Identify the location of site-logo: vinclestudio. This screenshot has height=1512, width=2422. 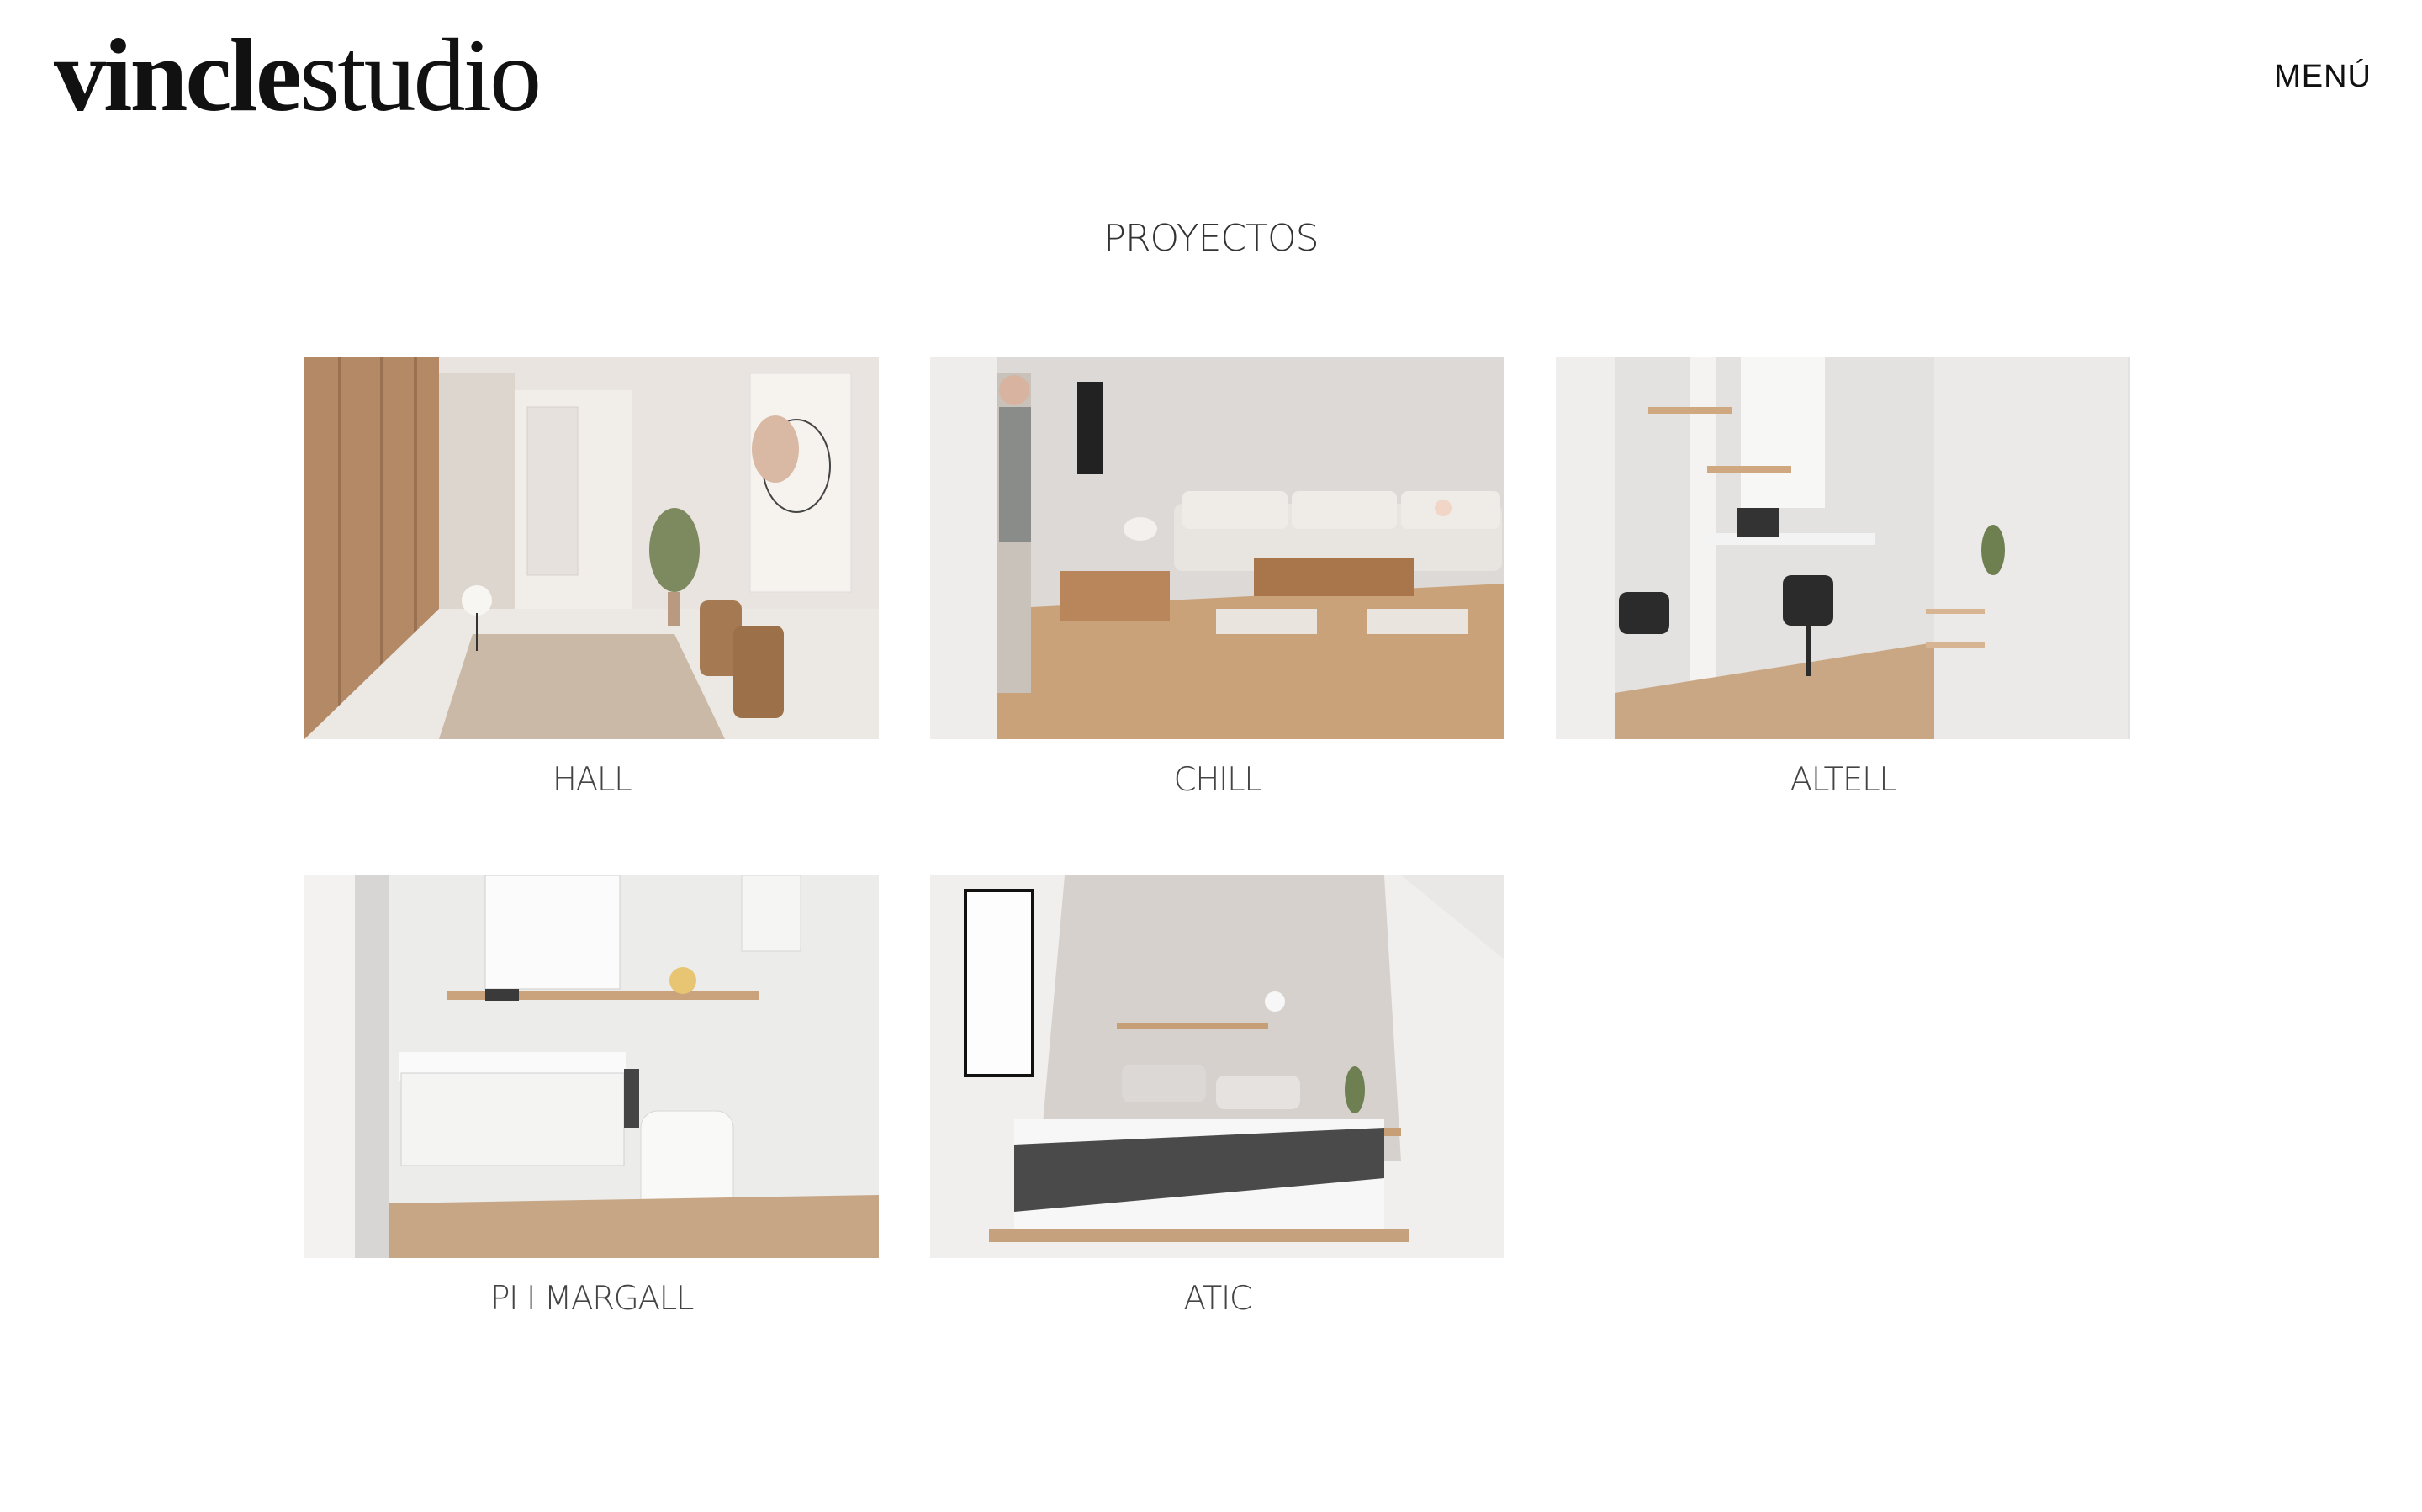
(298, 76).